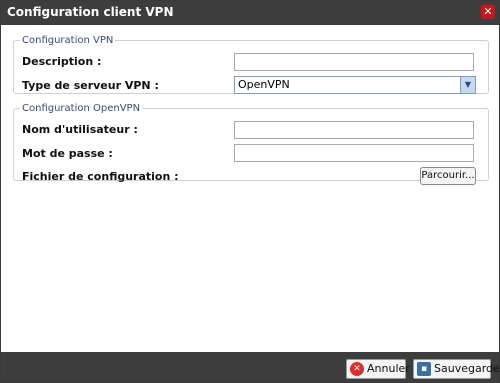 The image size is (500, 383). I want to click on dialog-footer: ✕ Annuler ▪ Sauvegarder, so click(250, 367).